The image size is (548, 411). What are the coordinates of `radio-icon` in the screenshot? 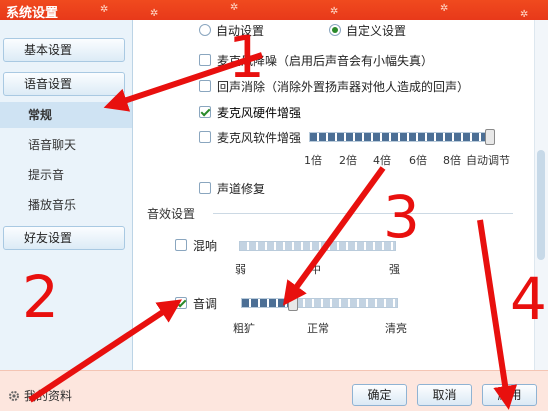 It's located at (205, 30).